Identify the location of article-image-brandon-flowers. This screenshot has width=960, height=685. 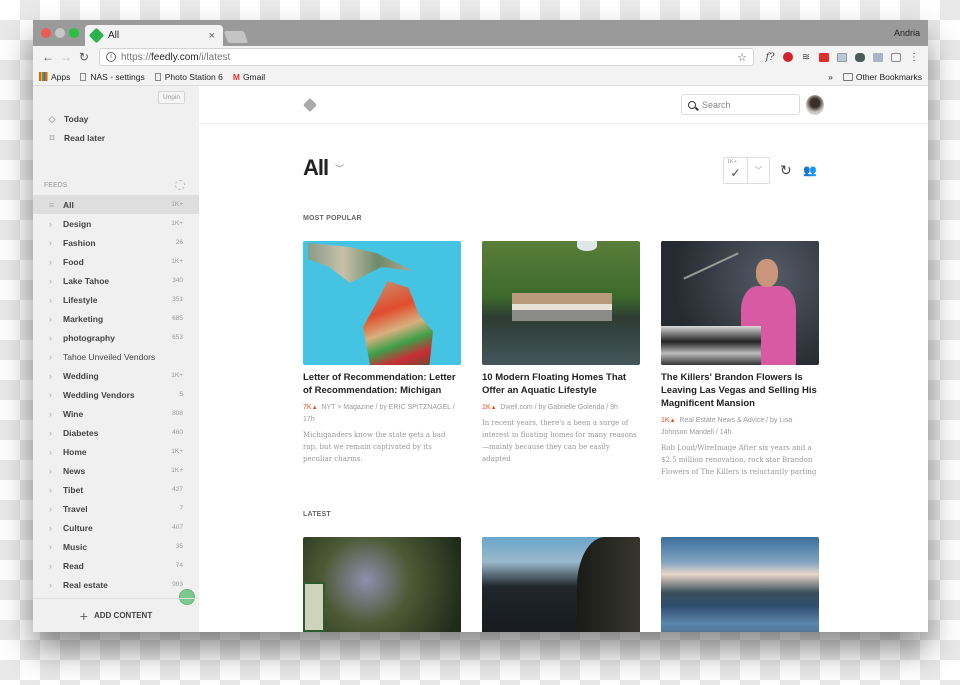
(740, 303).